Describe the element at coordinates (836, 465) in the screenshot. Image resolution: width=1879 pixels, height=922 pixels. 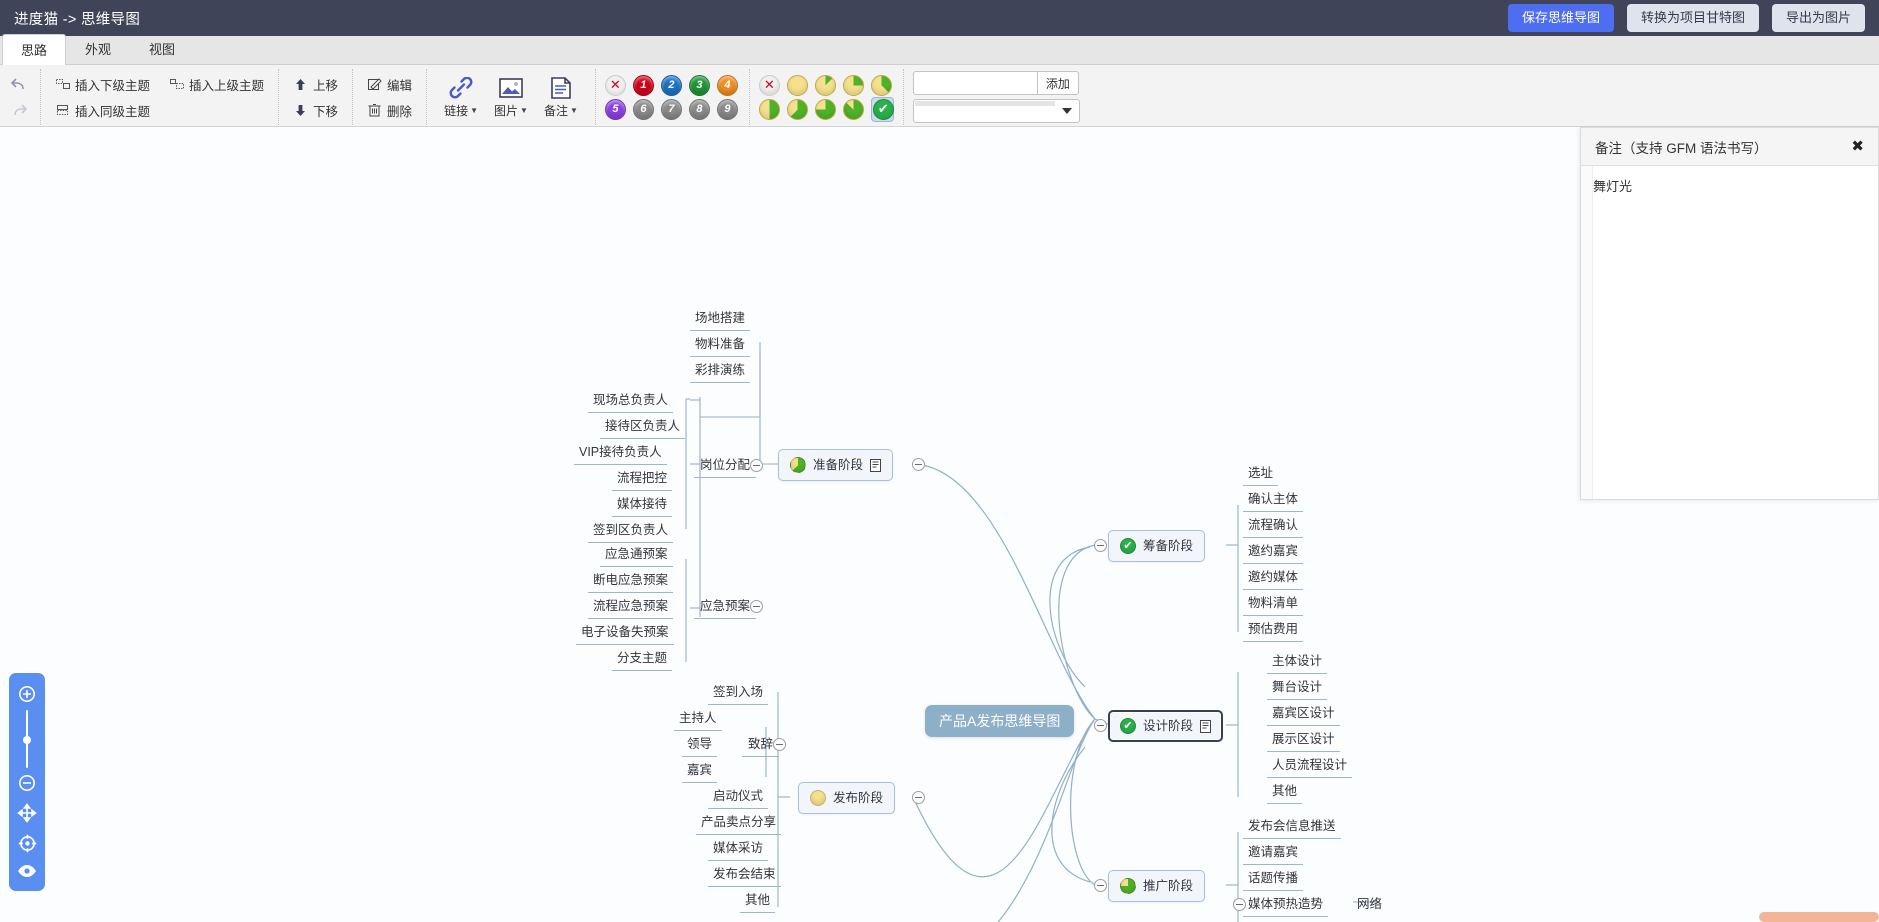
I see `stage-prep: 准备阶段` at that location.